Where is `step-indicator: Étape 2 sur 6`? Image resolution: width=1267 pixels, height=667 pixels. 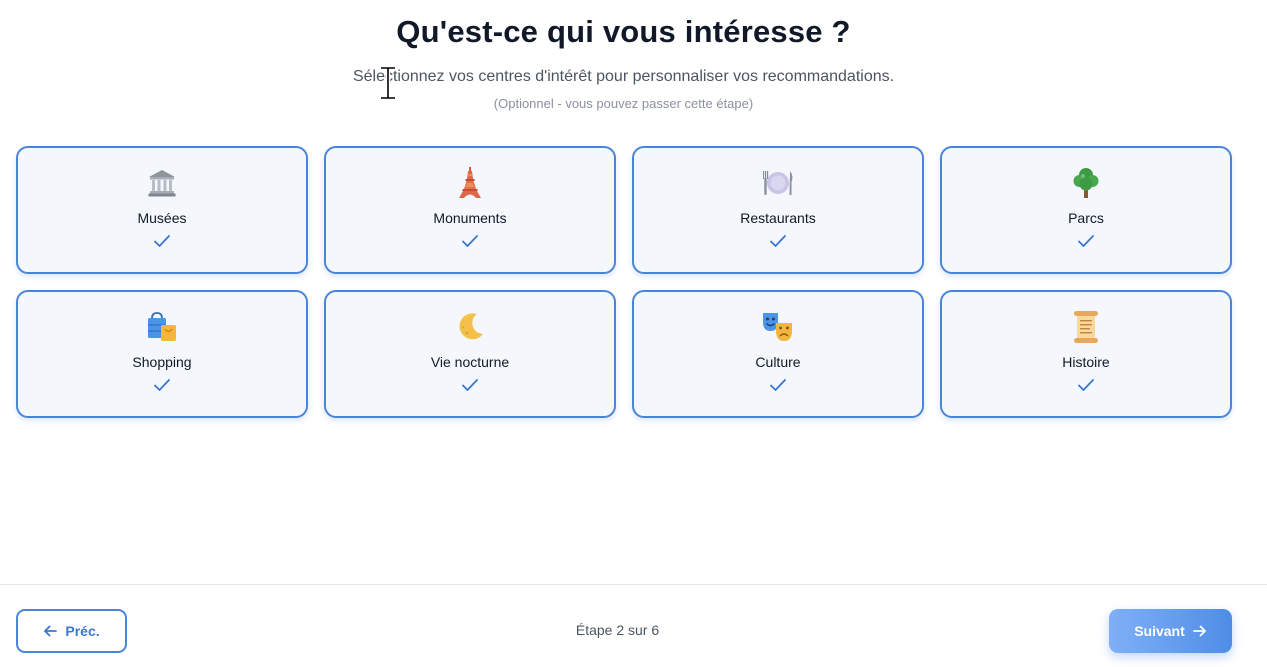
step-indicator: Étape 2 sur 6 is located at coordinates (617, 630).